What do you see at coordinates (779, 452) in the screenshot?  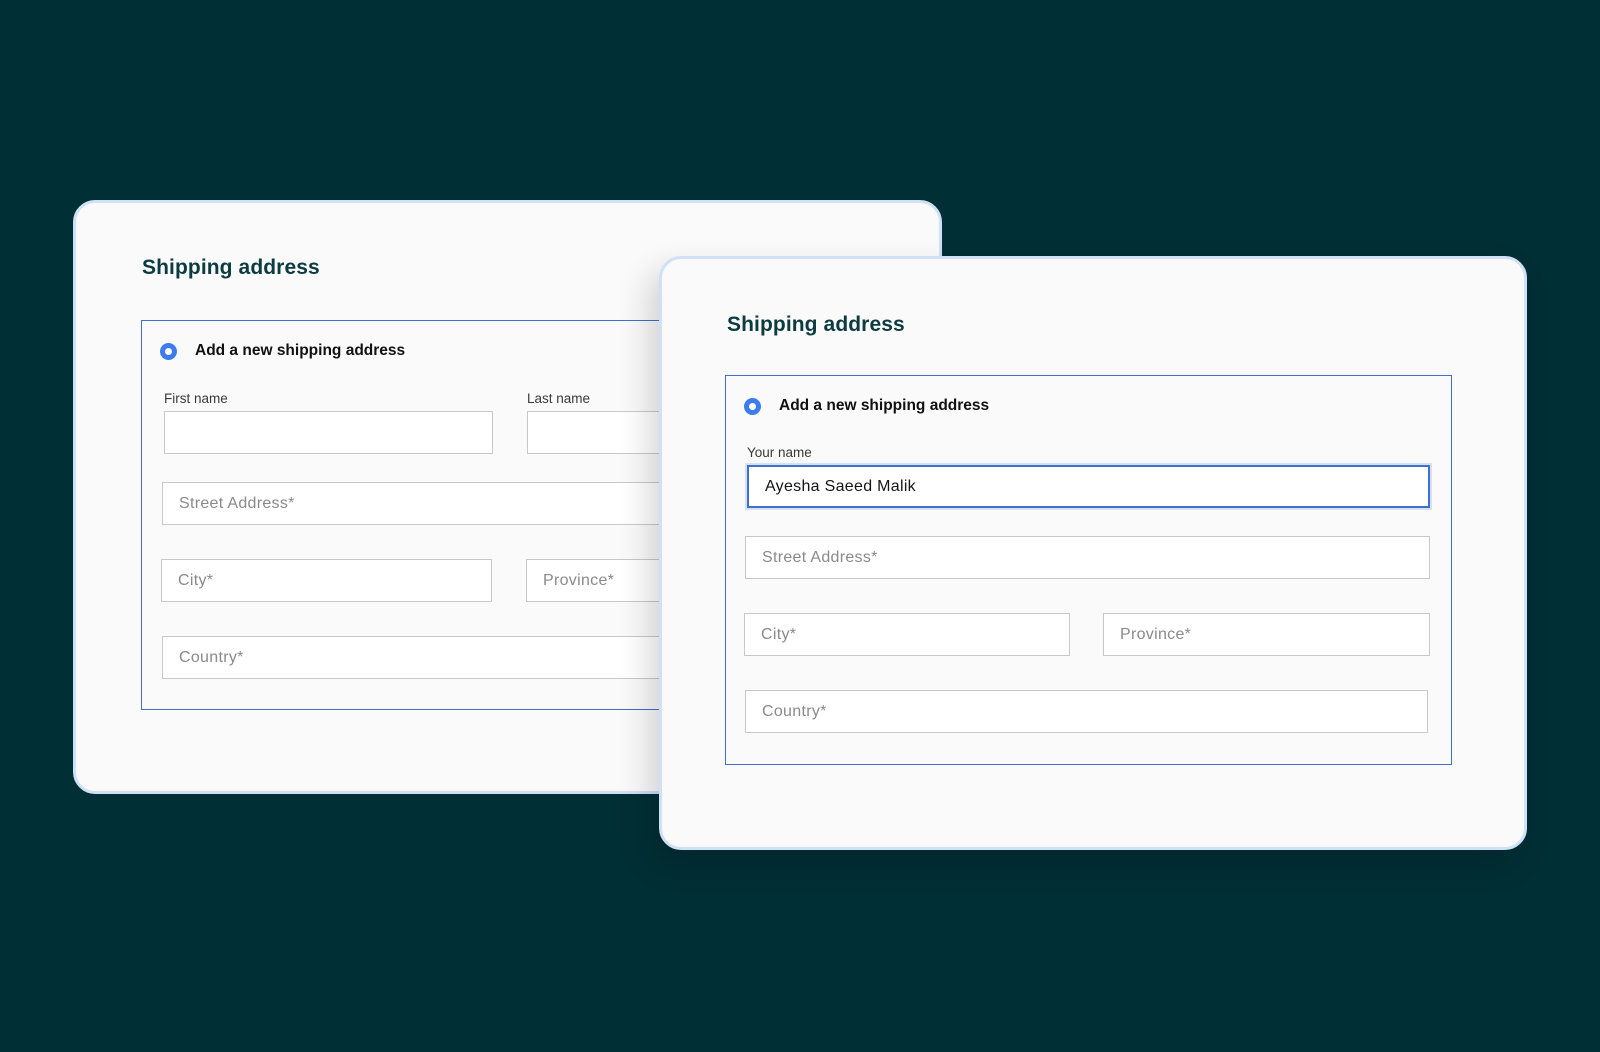 I see `your-name-label: Your name` at bounding box center [779, 452].